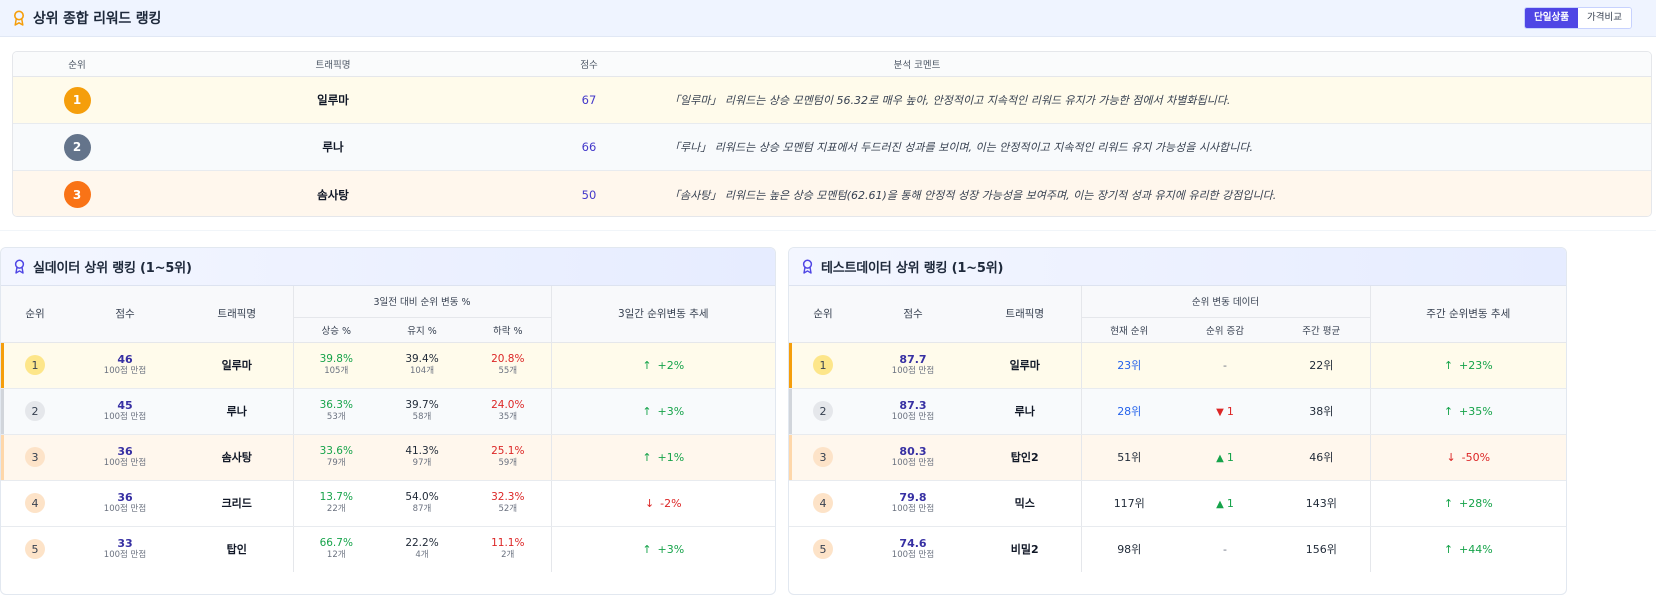 Image resolution: width=1672 pixels, height=600 pixels. I want to click on trend-value: +35%, so click(1476, 411).